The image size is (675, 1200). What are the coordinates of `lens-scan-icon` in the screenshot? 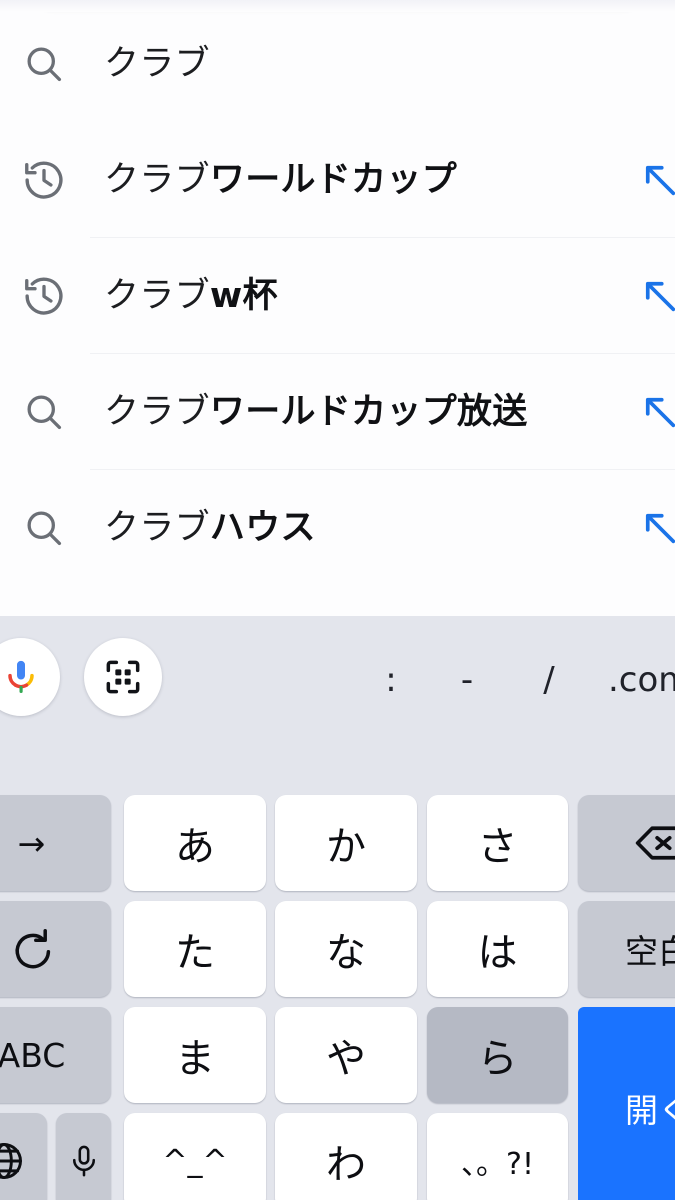 It's located at (123, 677).